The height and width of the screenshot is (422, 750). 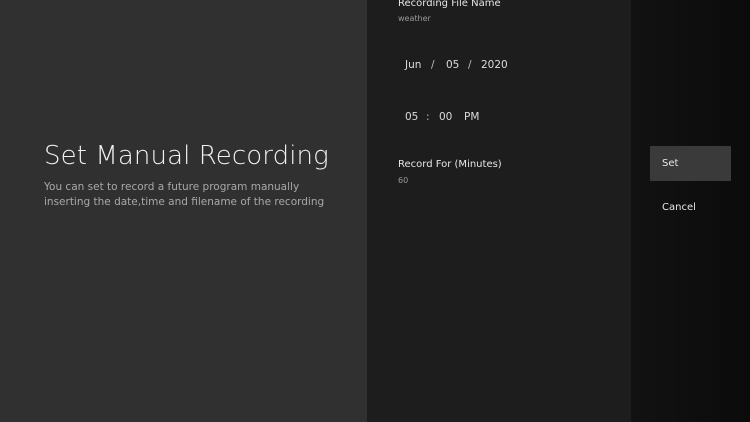 What do you see at coordinates (186, 156) in the screenshot?
I see `page-title: Set Manual Recording` at bounding box center [186, 156].